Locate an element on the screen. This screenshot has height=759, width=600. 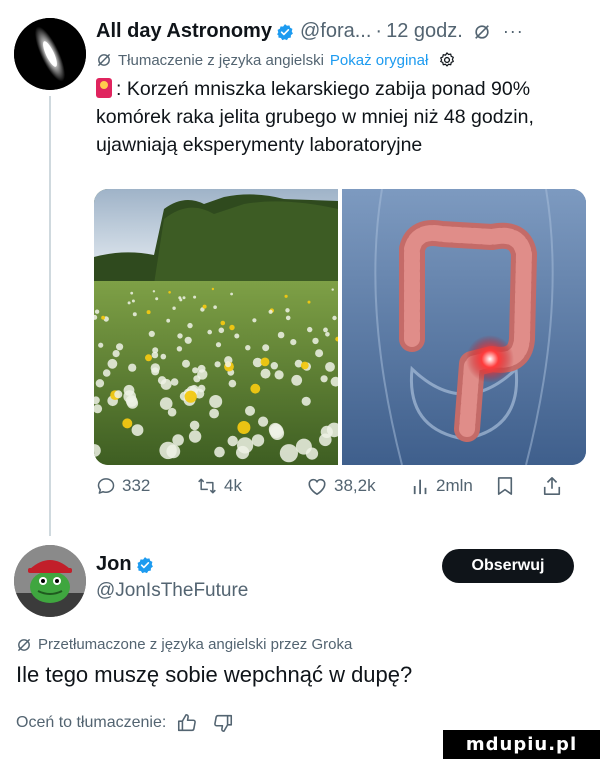
reply-text: Ile tego muszę sobie wepchnąć w dupę? is located at coordinates (214, 674).